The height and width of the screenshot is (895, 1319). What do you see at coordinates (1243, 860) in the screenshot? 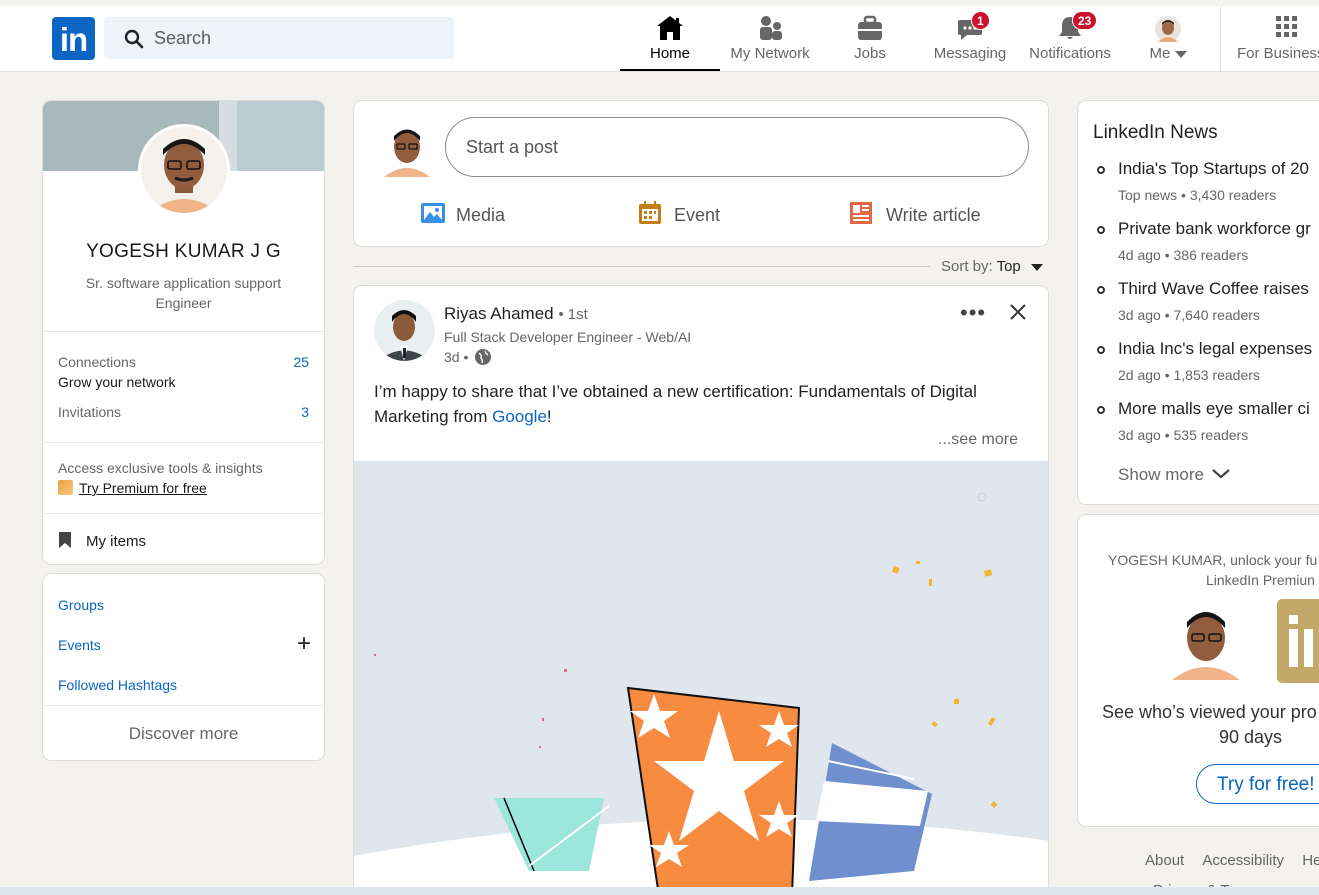
I see `footer-accessibility: Accessibility` at bounding box center [1243, 860].